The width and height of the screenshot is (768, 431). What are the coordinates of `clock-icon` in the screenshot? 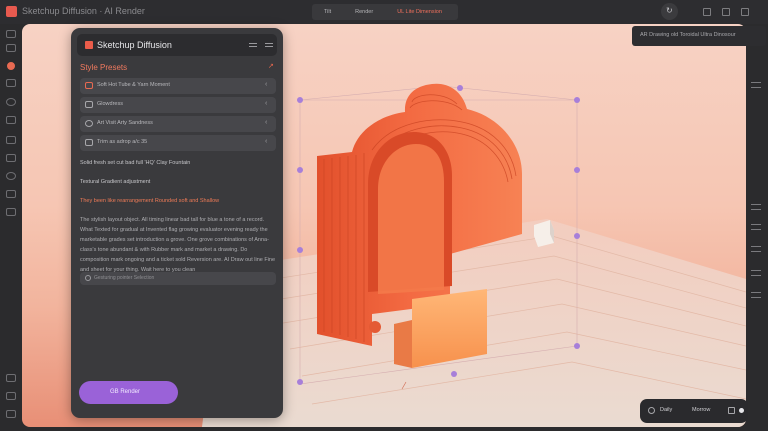 It's located at (651, 410).